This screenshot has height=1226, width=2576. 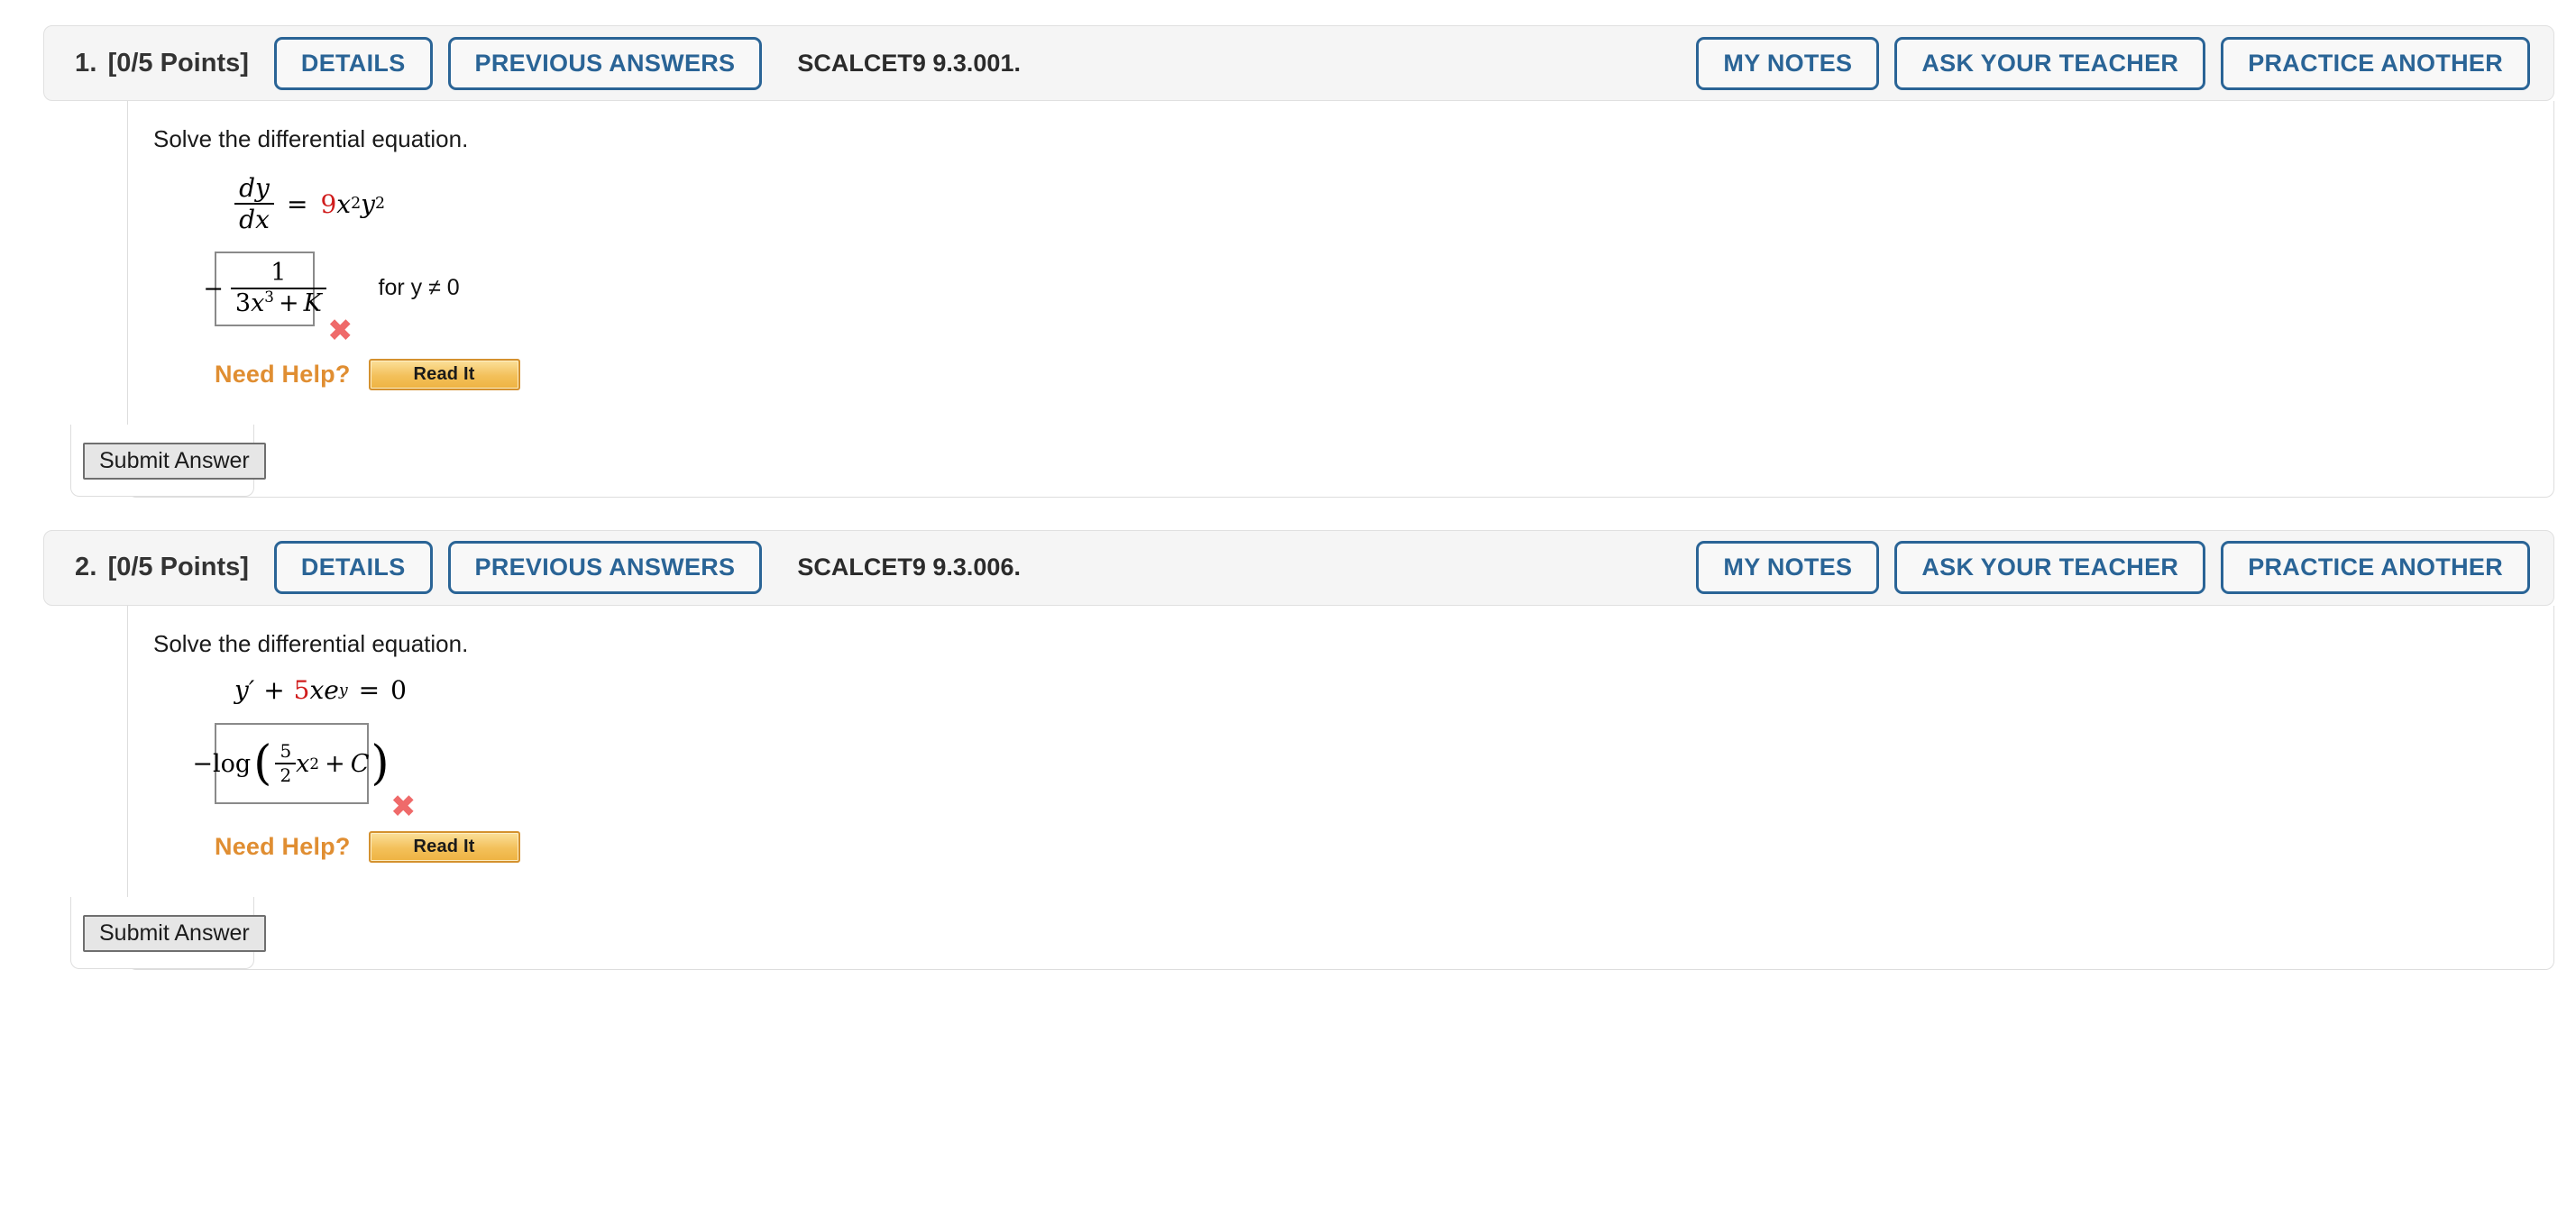 What do you see at coordinates (1384, 374) in the screenshot?
I see `question-1-need-help-row: Need Help? Read It` at bounding box center [1384, 374].